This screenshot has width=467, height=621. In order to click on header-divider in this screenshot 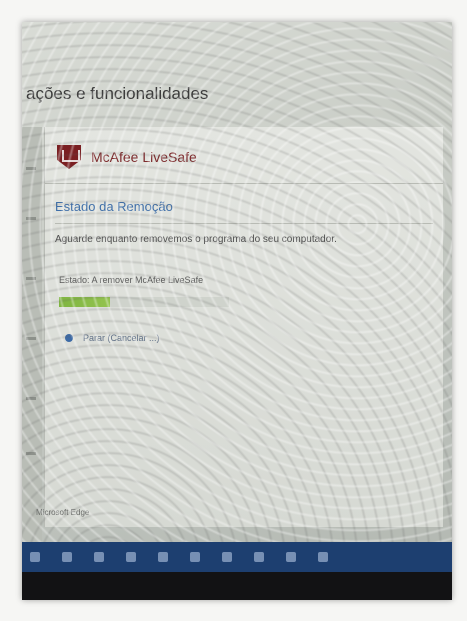, I will do `click(244, 183)`.